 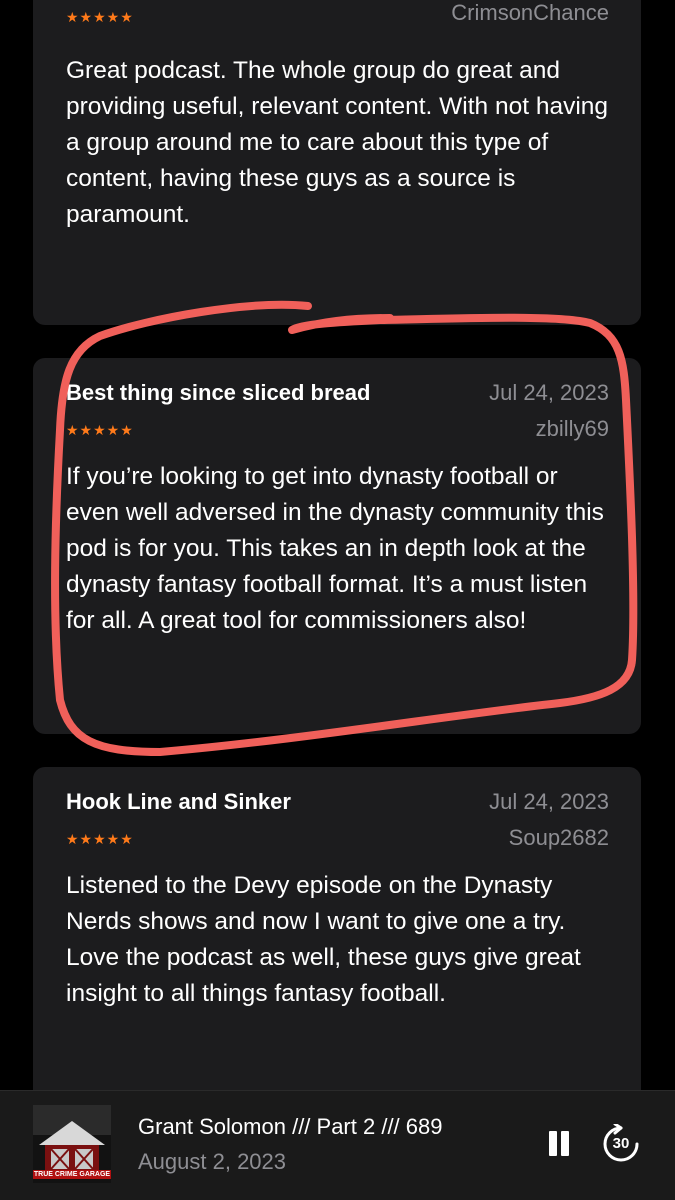 What do you see at coordinates (530, 12) in the screenshot?
I see `review-author: CrimsonChance` at bounding box center [530, 12].